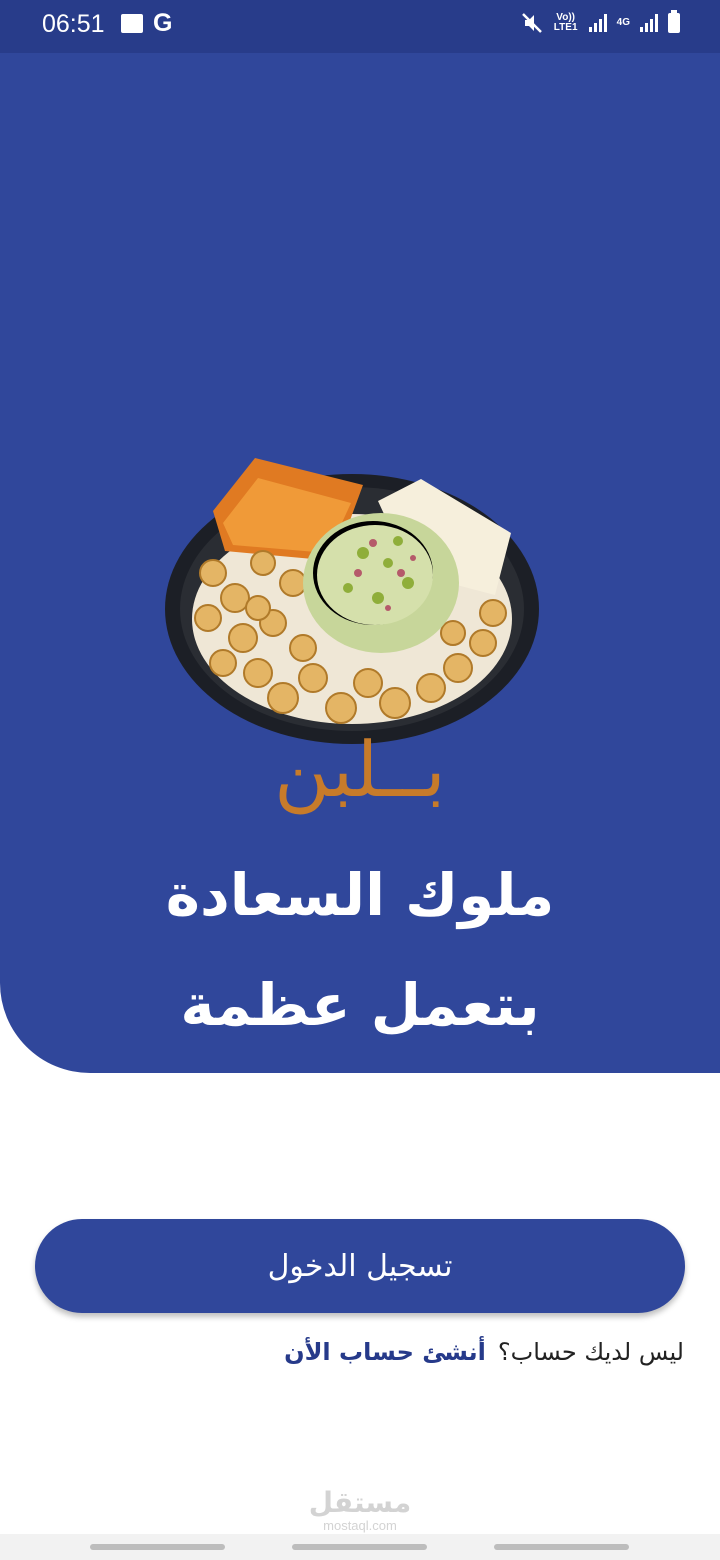  I want to click on watermark-logo: مستقل mostaql.com, so click(360, 1510).